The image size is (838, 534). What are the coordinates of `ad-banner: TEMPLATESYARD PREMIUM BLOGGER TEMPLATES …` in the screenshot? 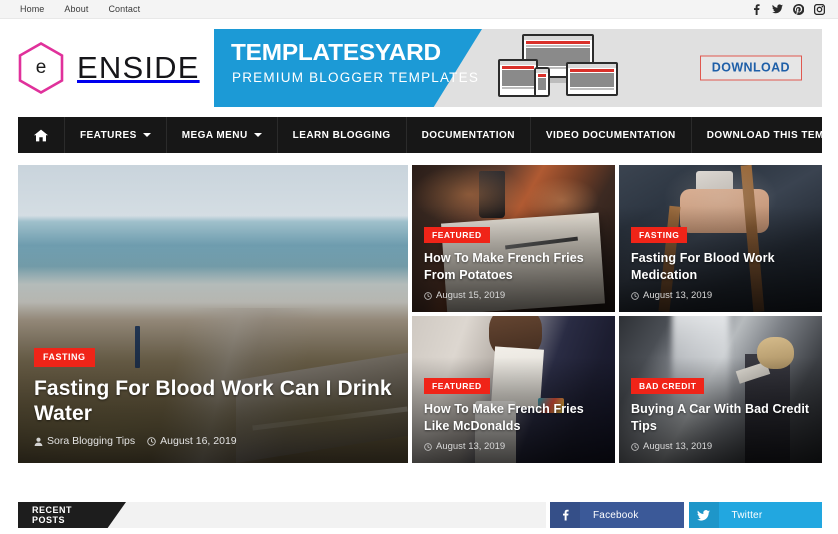 It's located at (518, 68).